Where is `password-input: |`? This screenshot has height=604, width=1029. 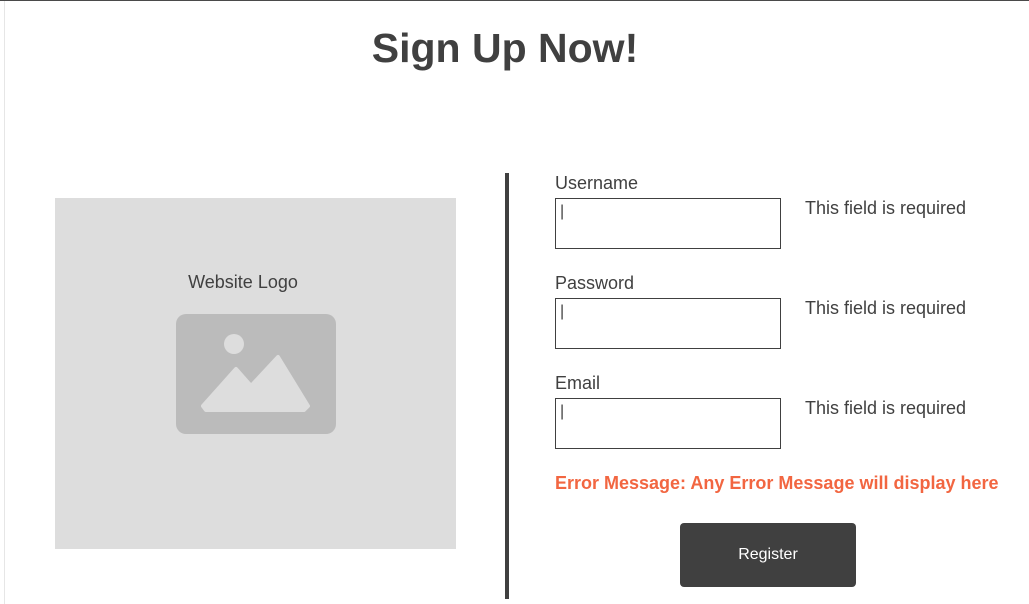 password-input: | is located at coordinates (668, 323).